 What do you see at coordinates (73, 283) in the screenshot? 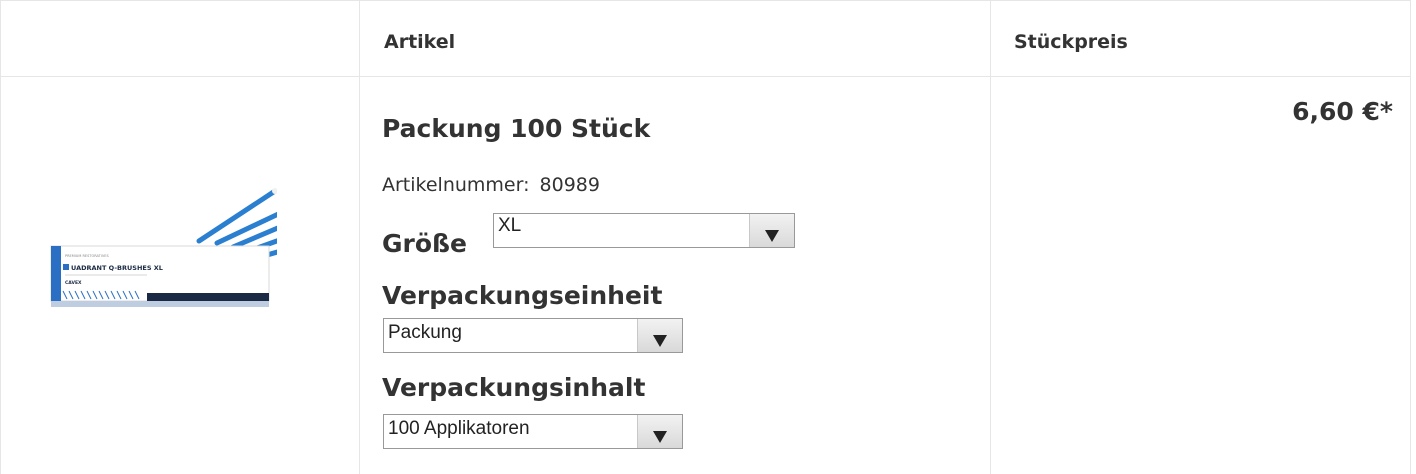
I see `svg-text: CAVEX` at bounding box center [73, 283].